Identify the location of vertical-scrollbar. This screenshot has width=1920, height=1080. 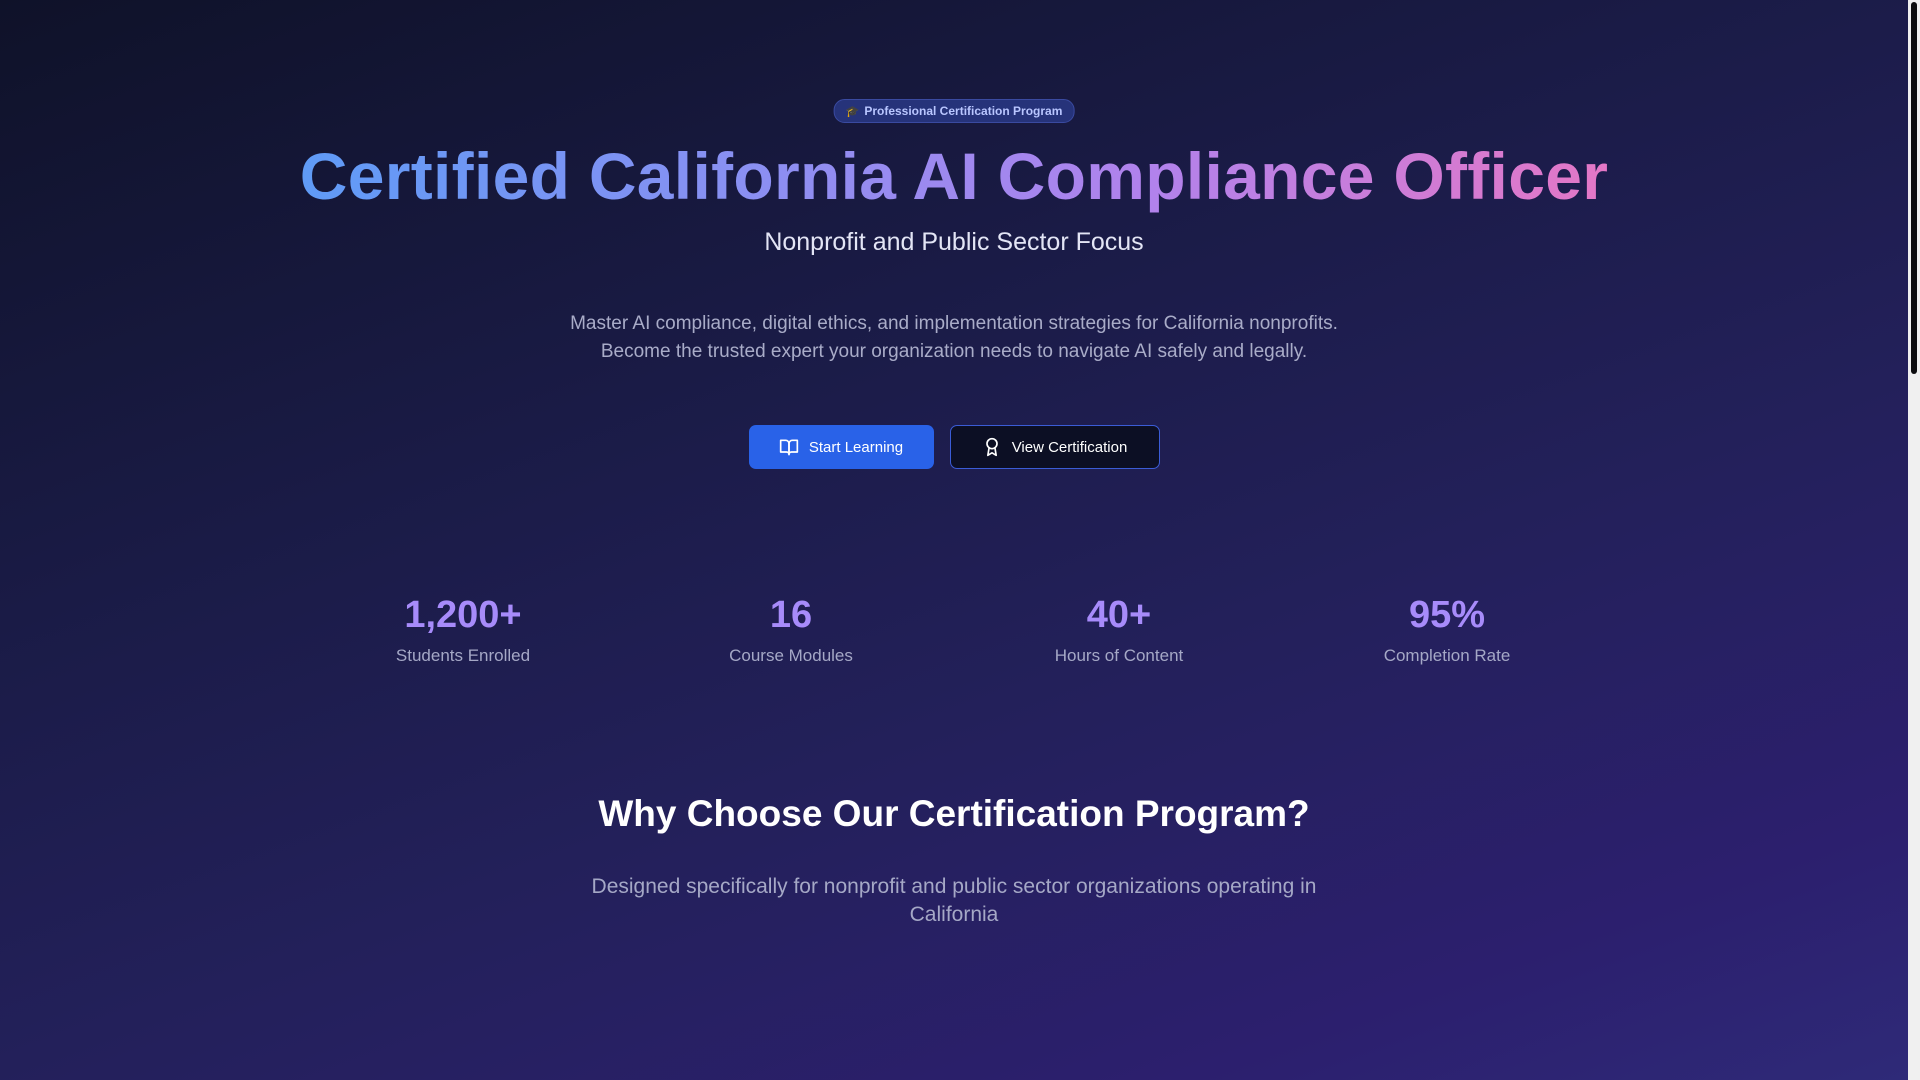
(1914, 540).